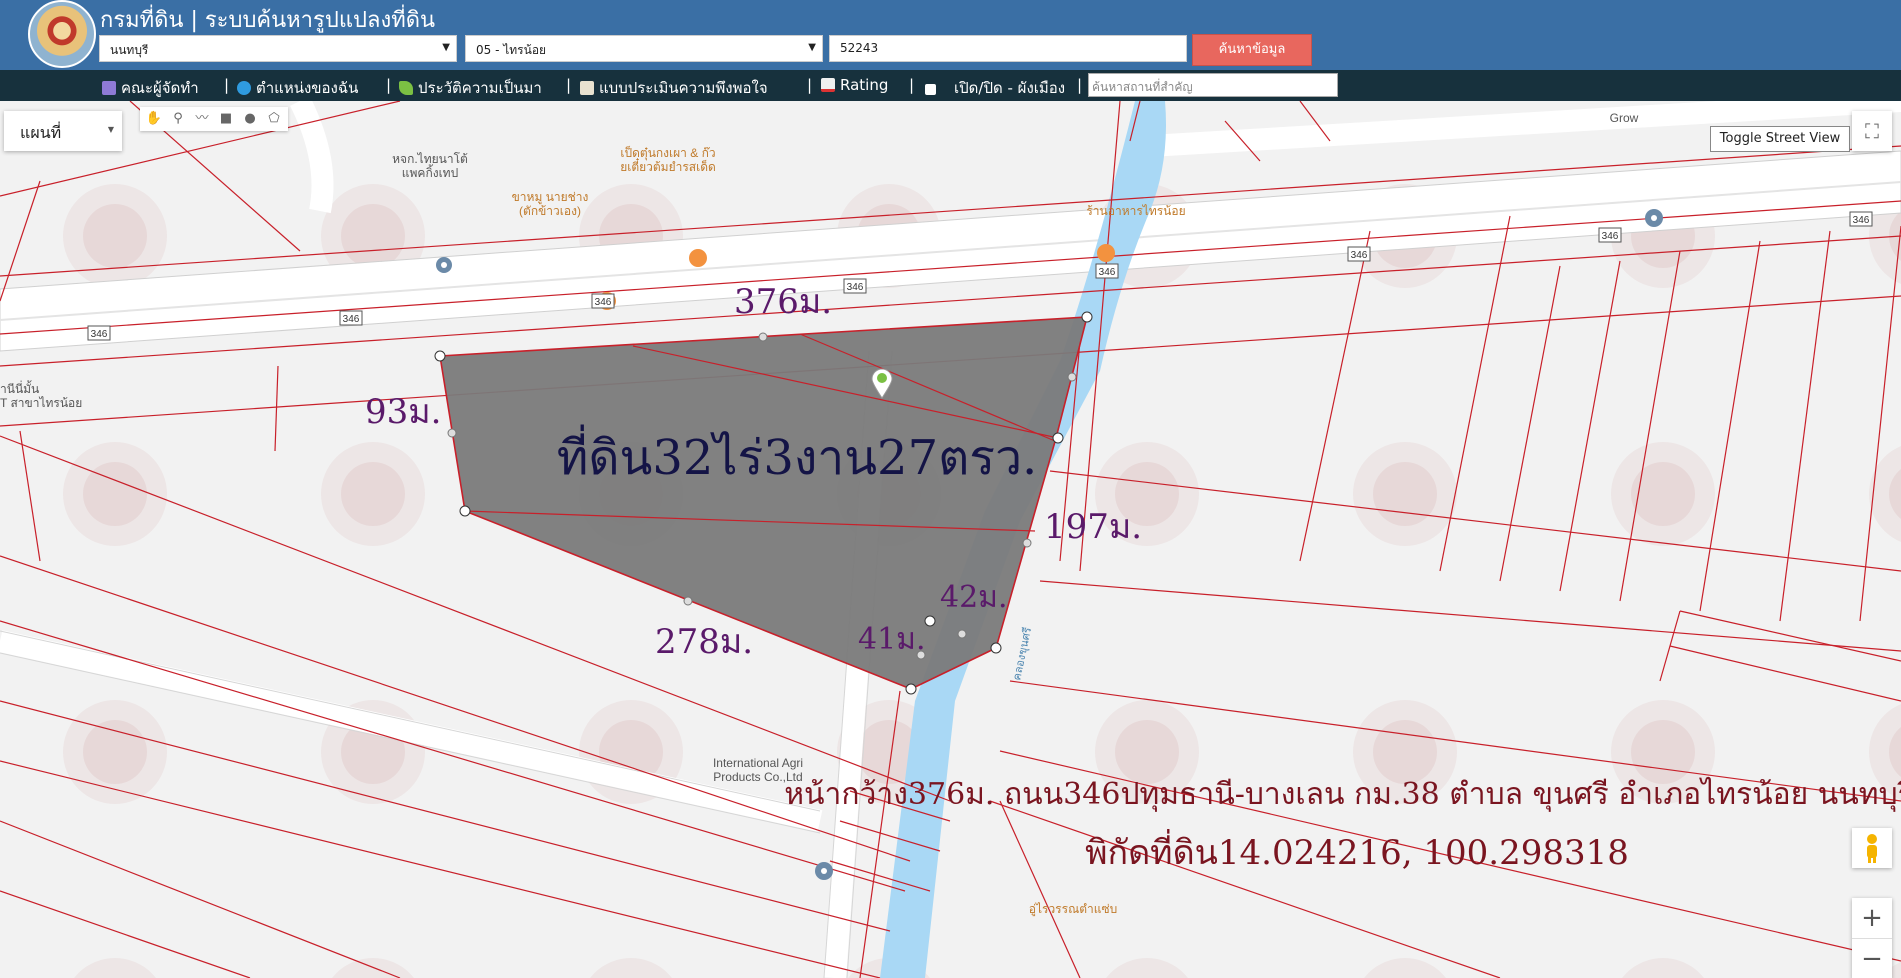 The height and width of the screenshot is (978, 1901). I want to click on street-view-pegman-icon, so click(1872, 848).